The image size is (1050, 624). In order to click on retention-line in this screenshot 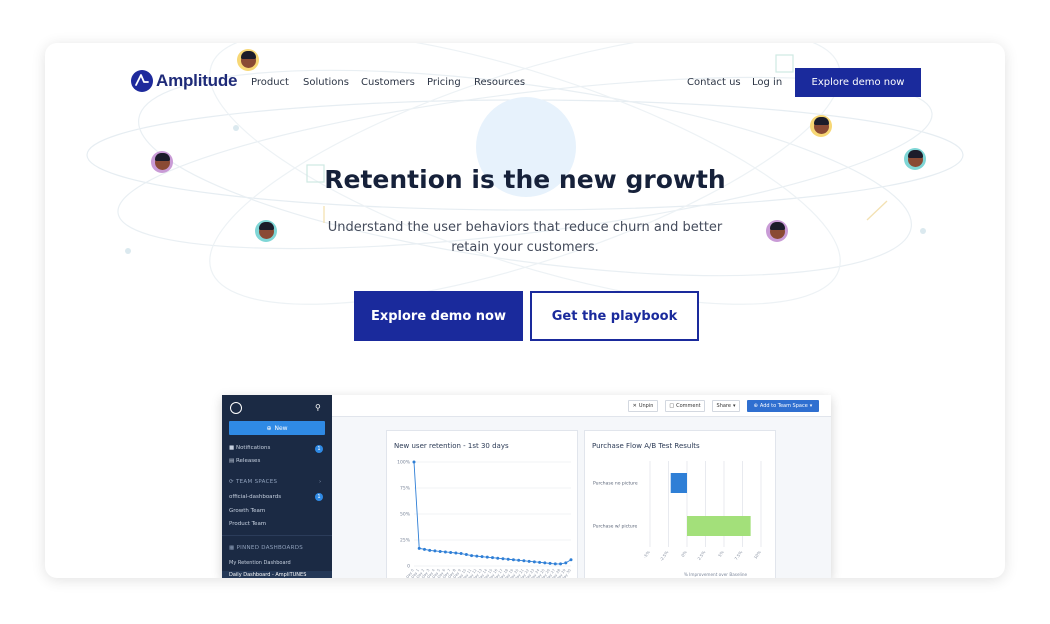, I will do `click(492, 513)`.